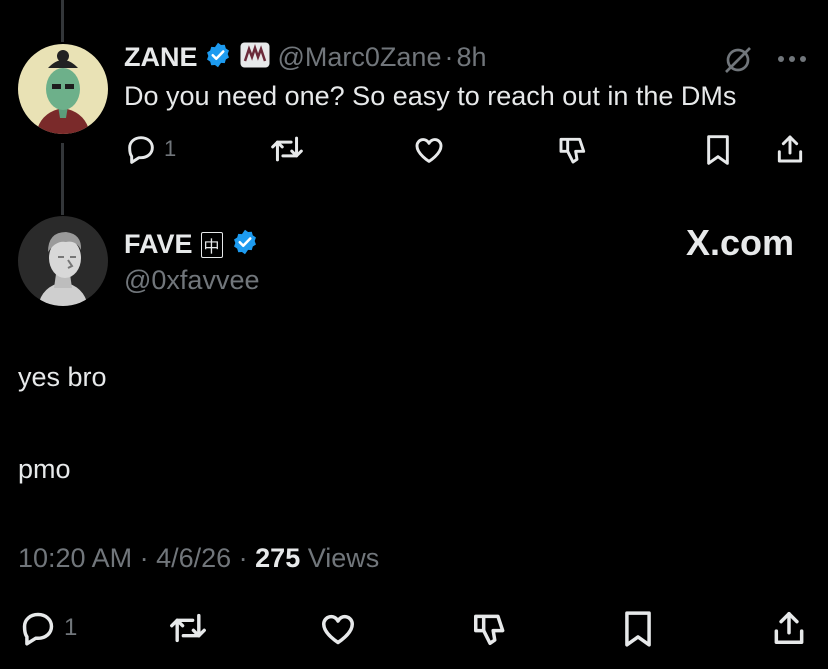 The height and width of the screenshot is (669, 828). Describe the element at coordinates (790, 149) in the screenshot. I see `share-button` at that location.